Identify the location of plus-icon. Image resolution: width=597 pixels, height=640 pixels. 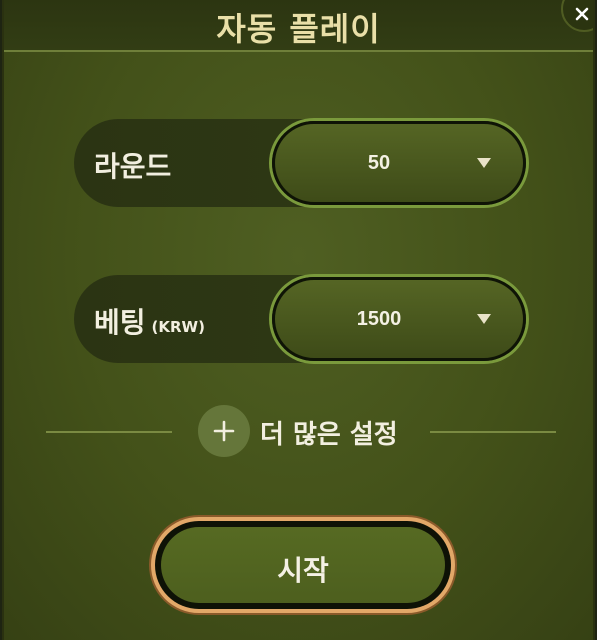
(224, 431).